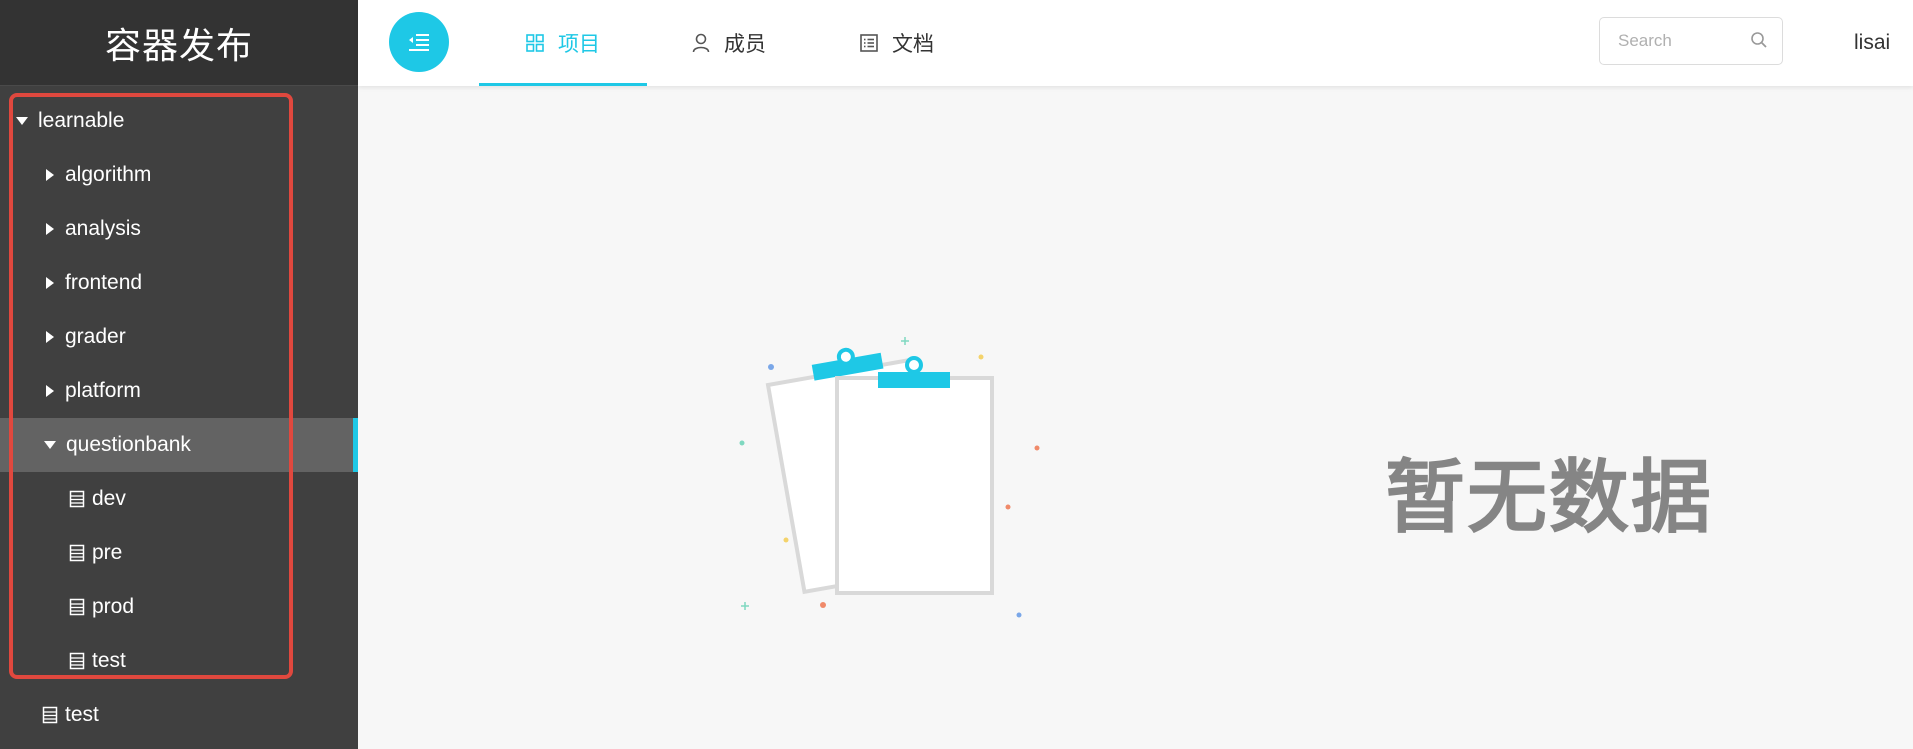 This screenshot has width=1913, height=749. Describe the element at coordinates (179, 553) in the screenshot. I see `tree-item-pre: pre` at that location.